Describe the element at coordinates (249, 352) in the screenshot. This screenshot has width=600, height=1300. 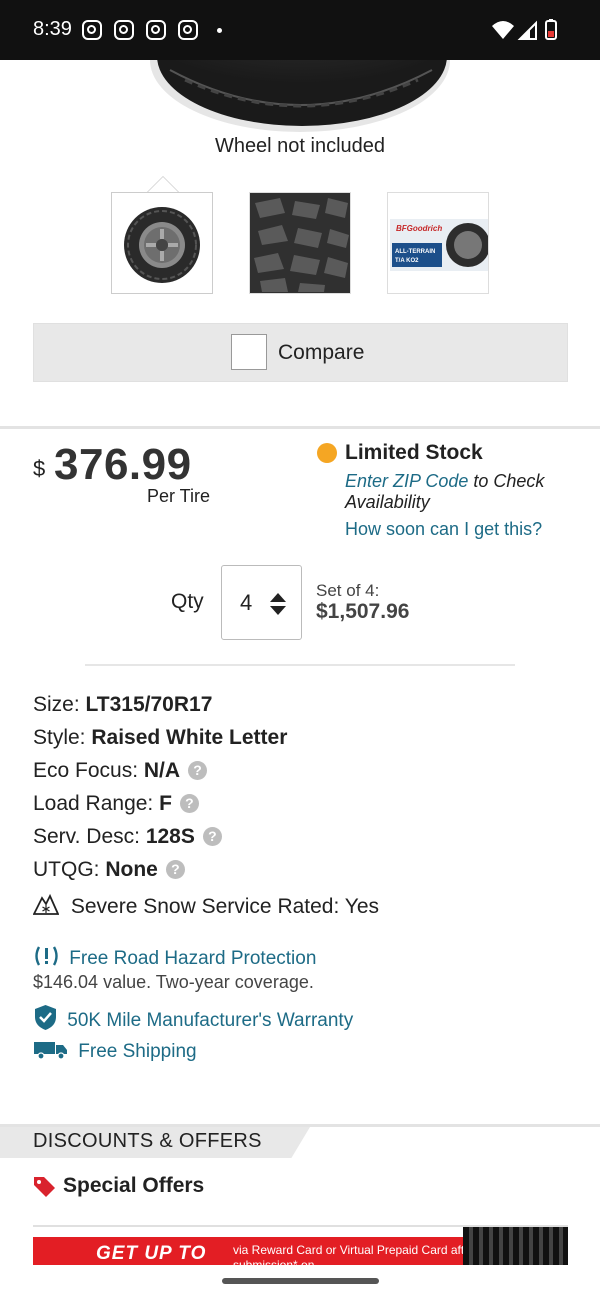
I see `compare-checkbox` at that location.